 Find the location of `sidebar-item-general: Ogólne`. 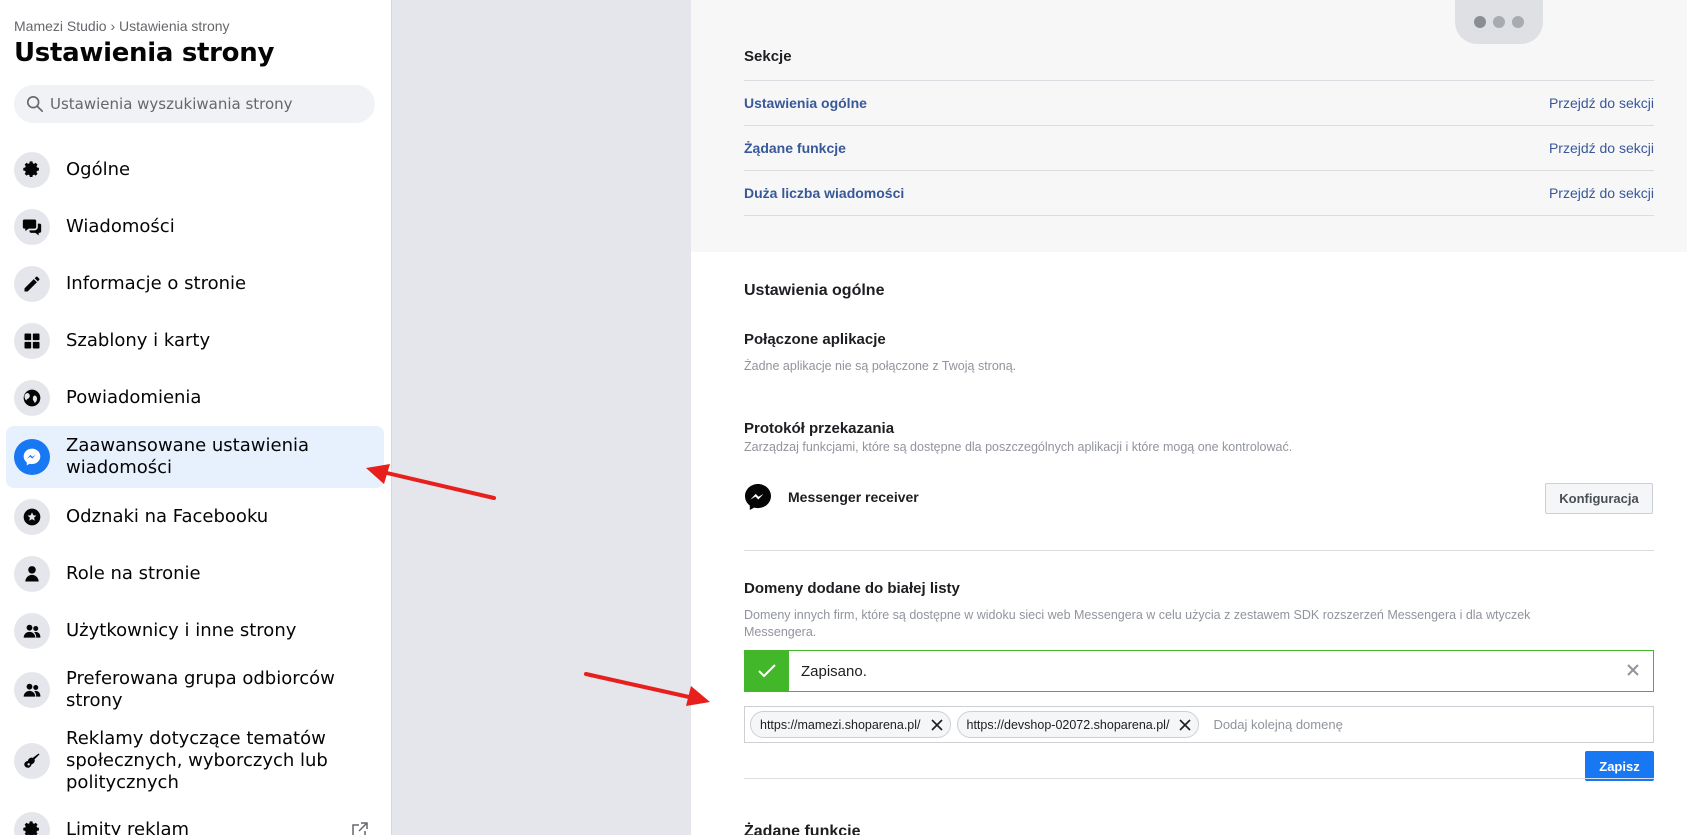

sidebar-item-general: Ogólne is located at coordinates (195, 169).